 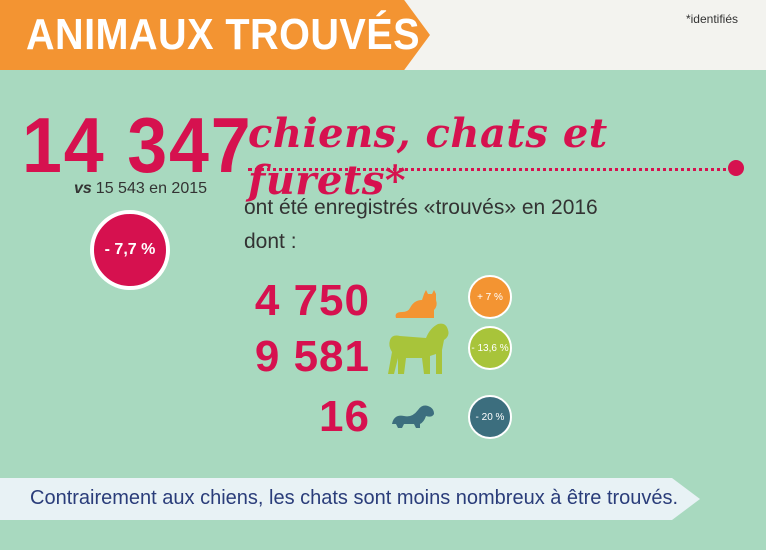 I want to click on dog-change-text: - 13,6 %, so click(x=490, y=348).